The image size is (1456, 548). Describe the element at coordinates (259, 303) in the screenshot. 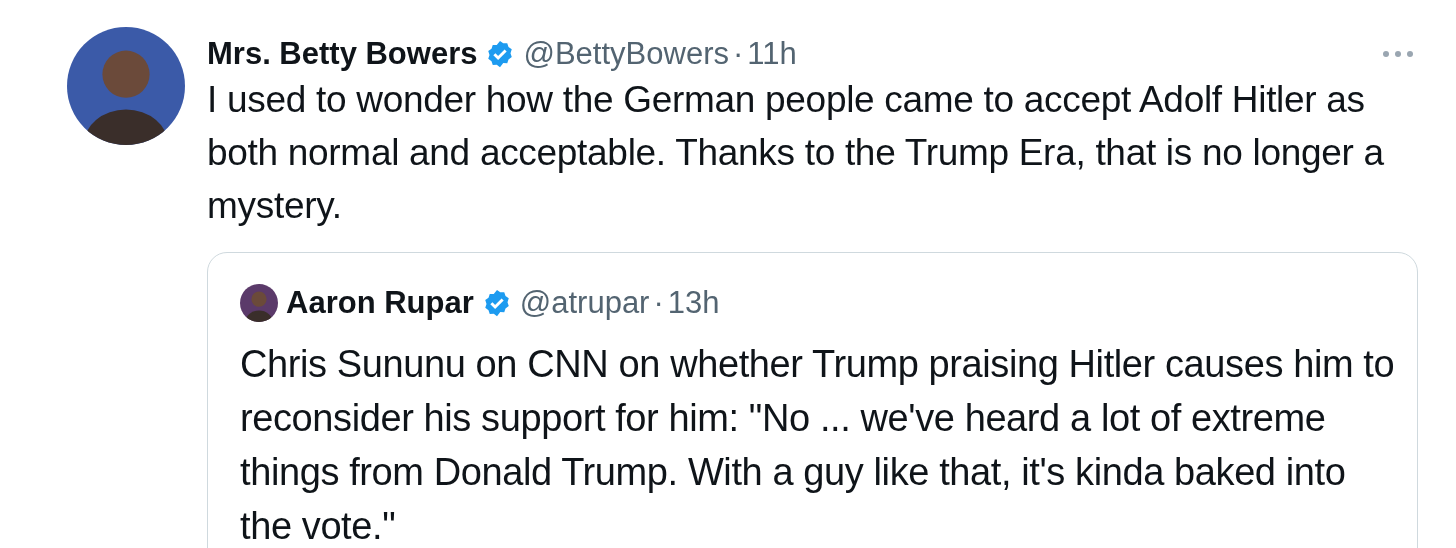

I see `avatar` at that location.